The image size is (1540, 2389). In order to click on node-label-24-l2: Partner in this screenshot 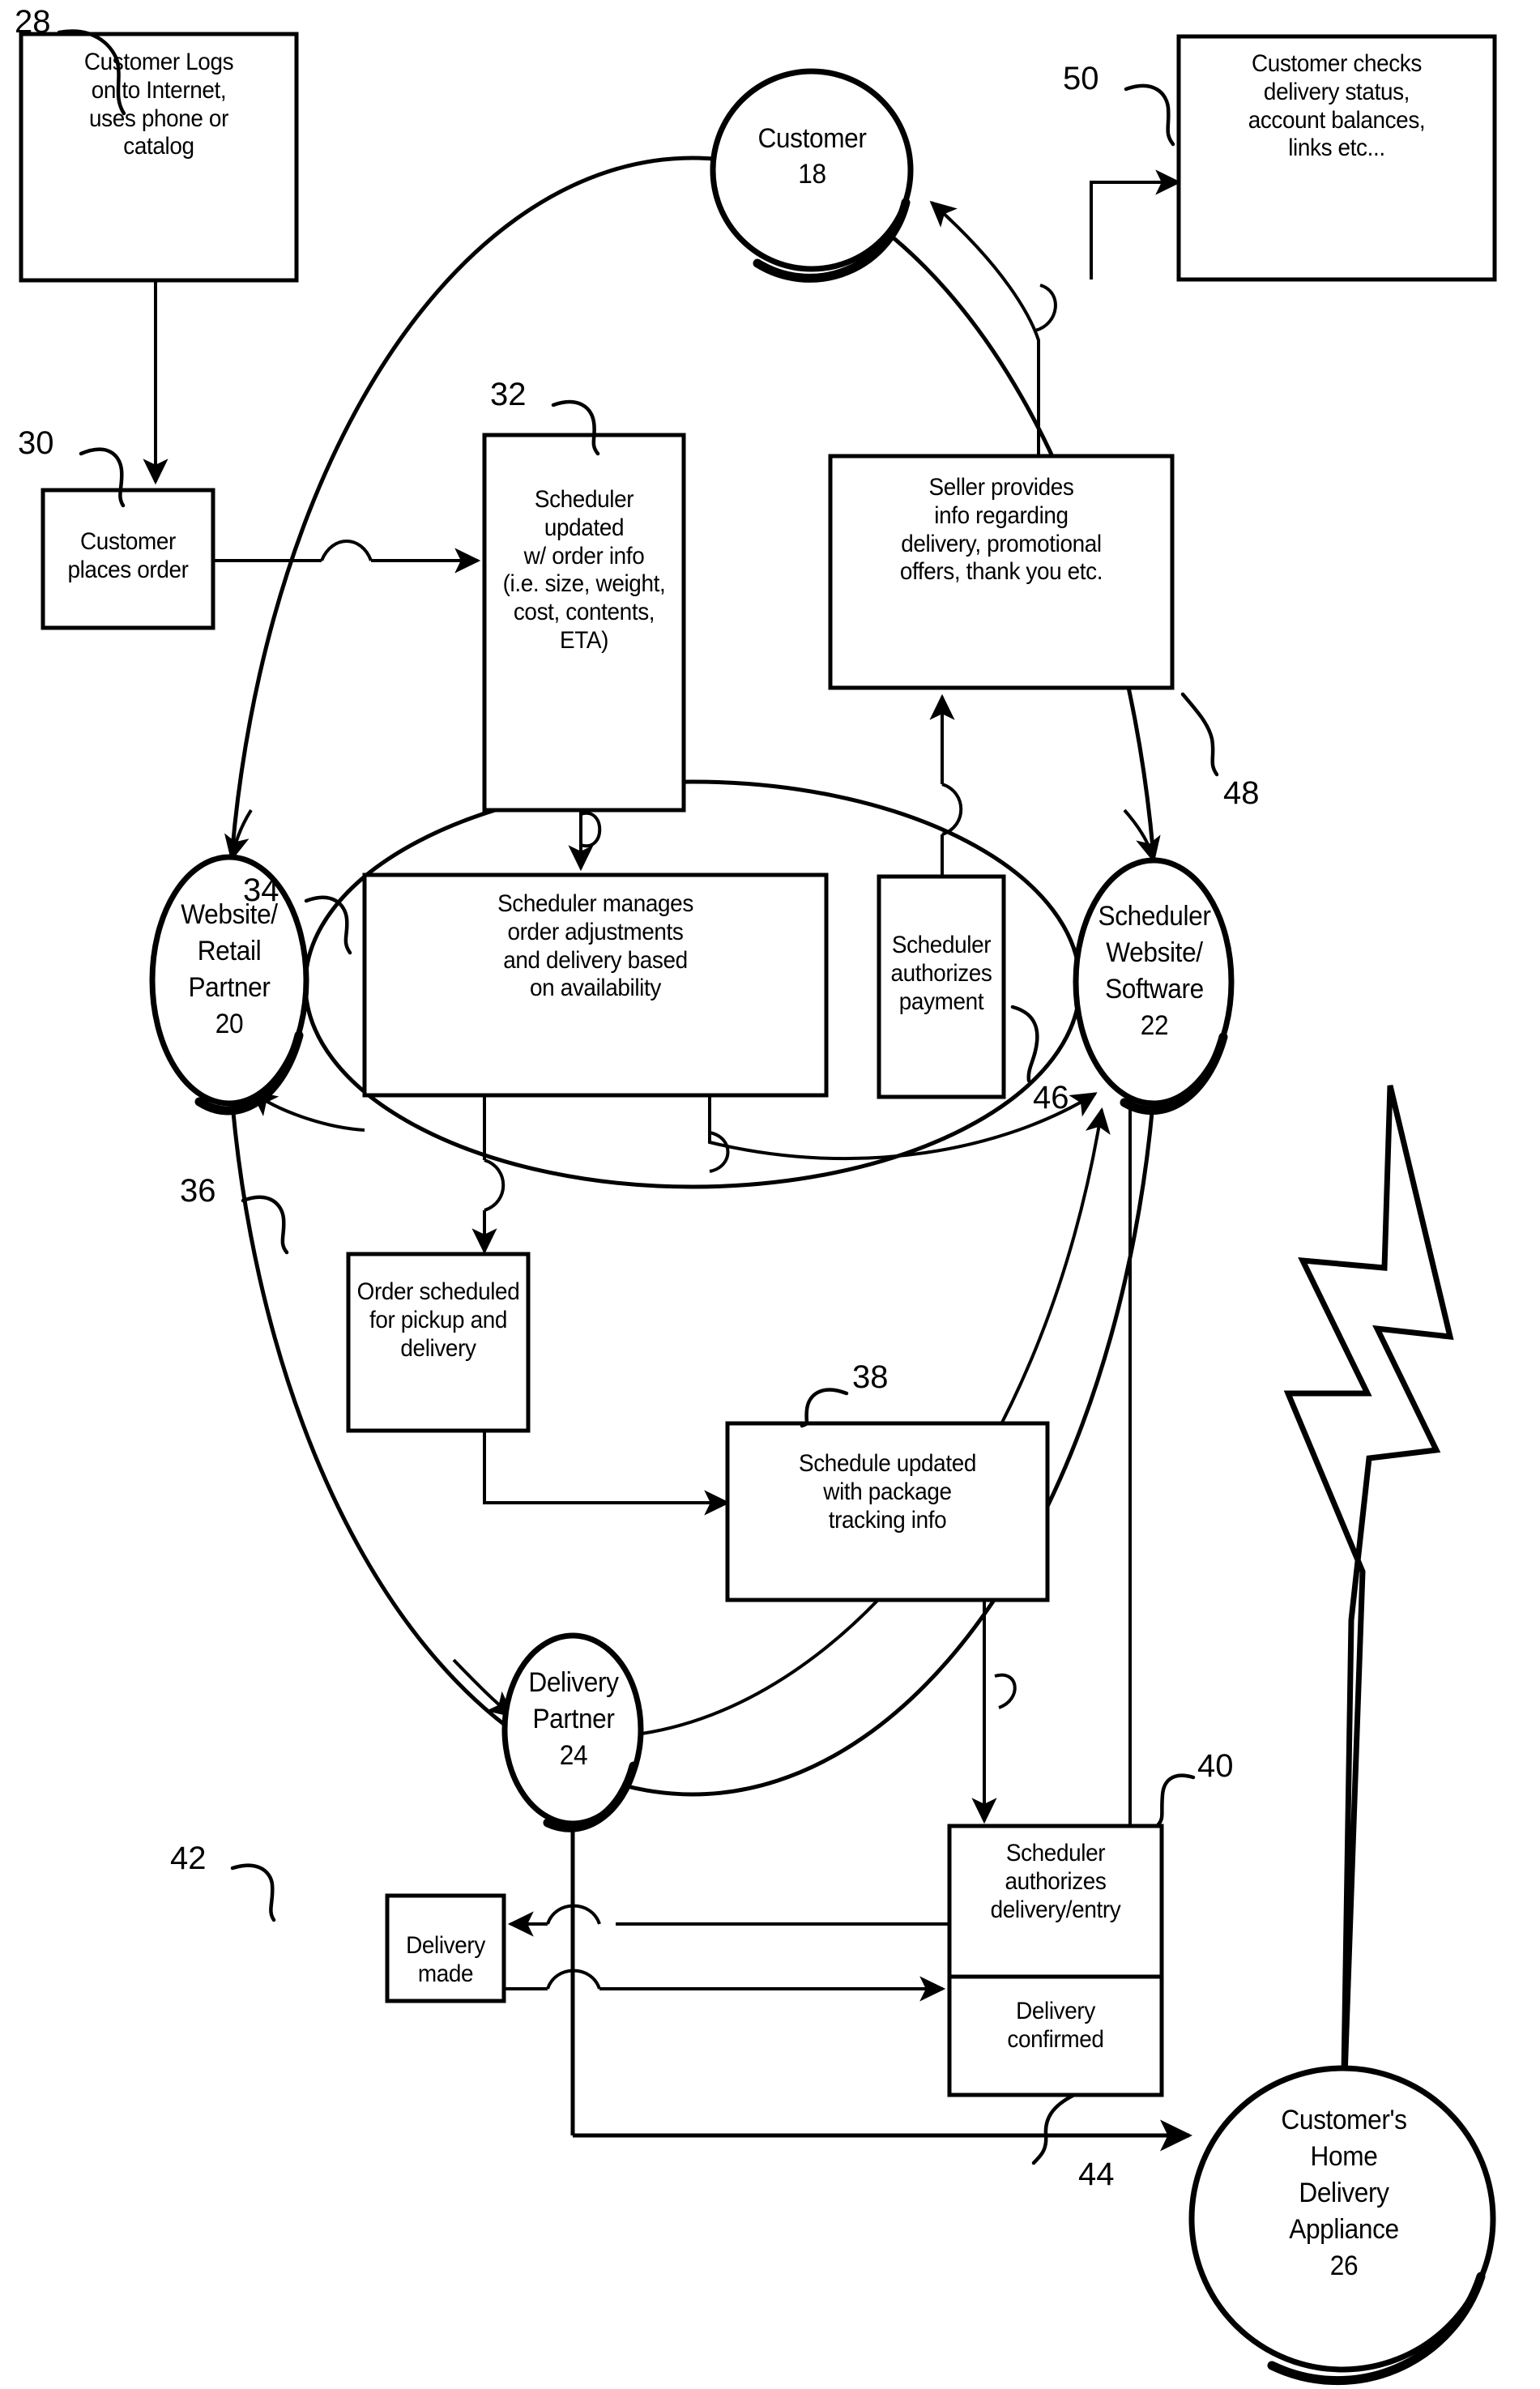, I will do `click(573, 1719)`.